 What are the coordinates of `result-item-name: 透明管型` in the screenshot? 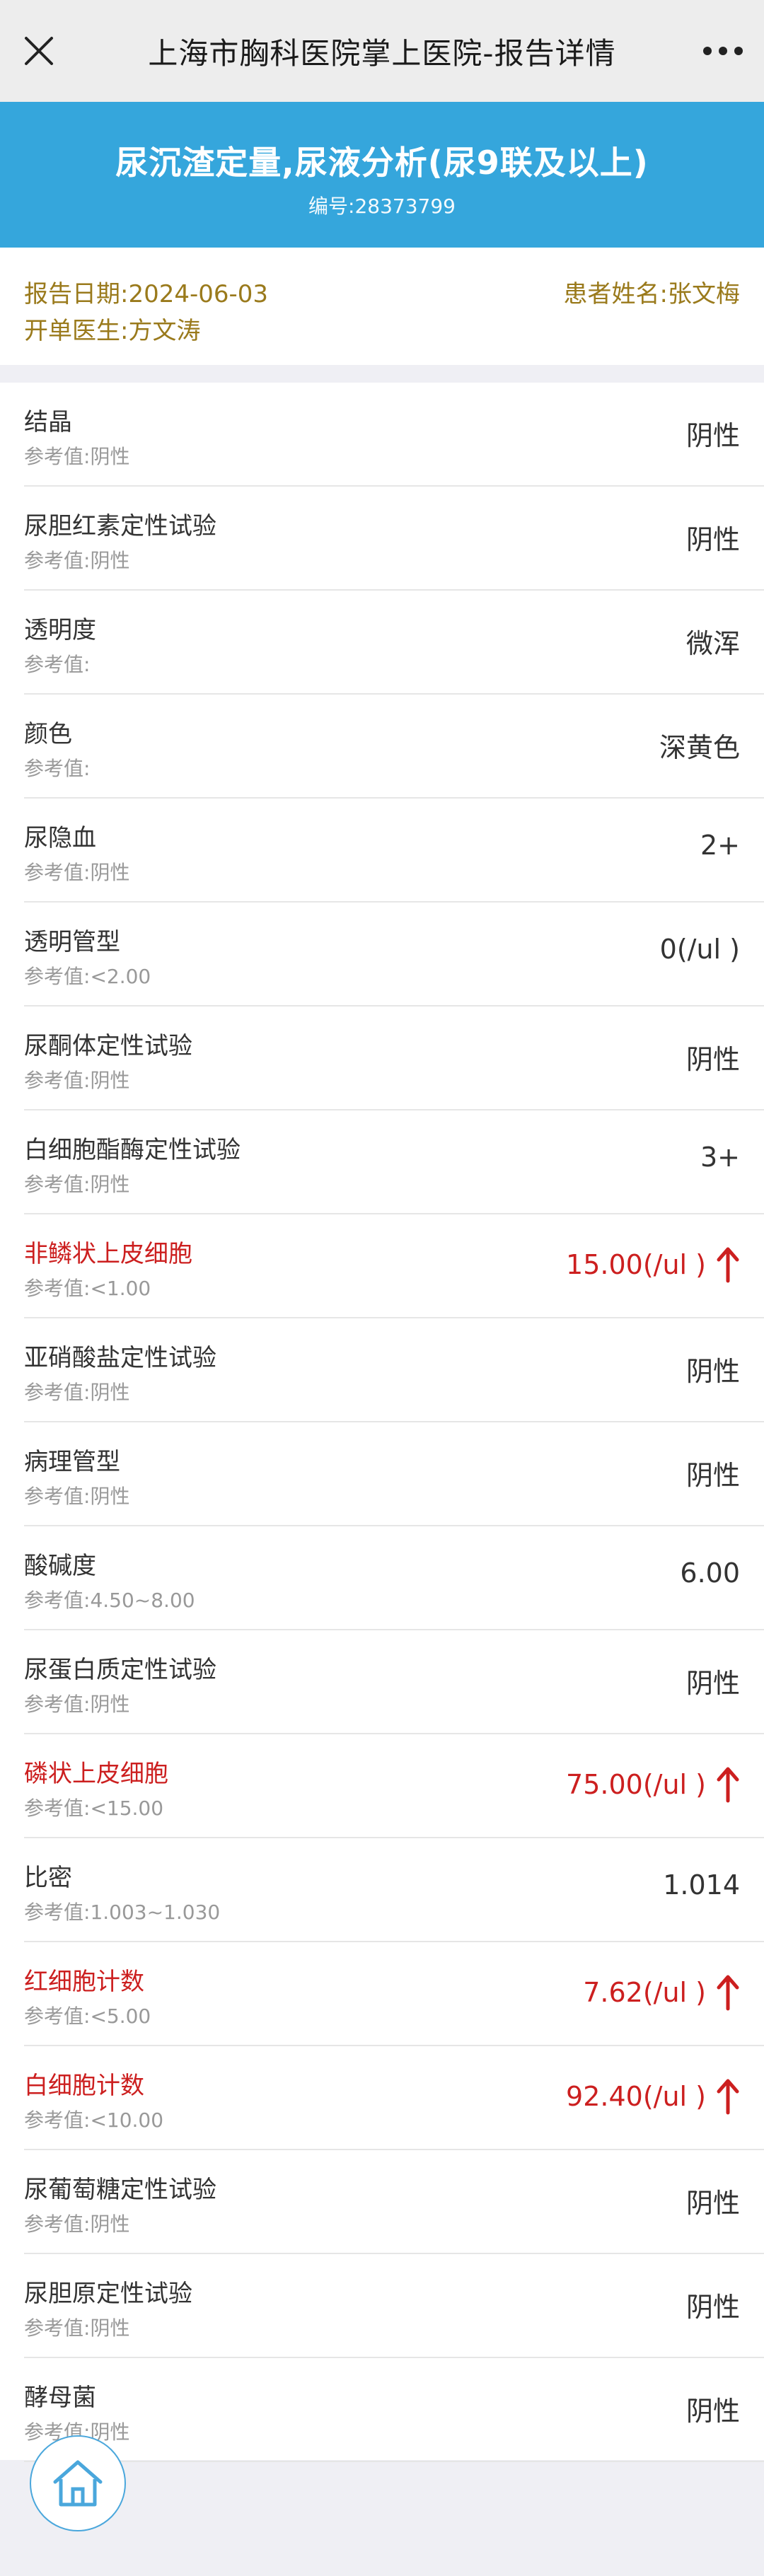 It's located at (72, 942).